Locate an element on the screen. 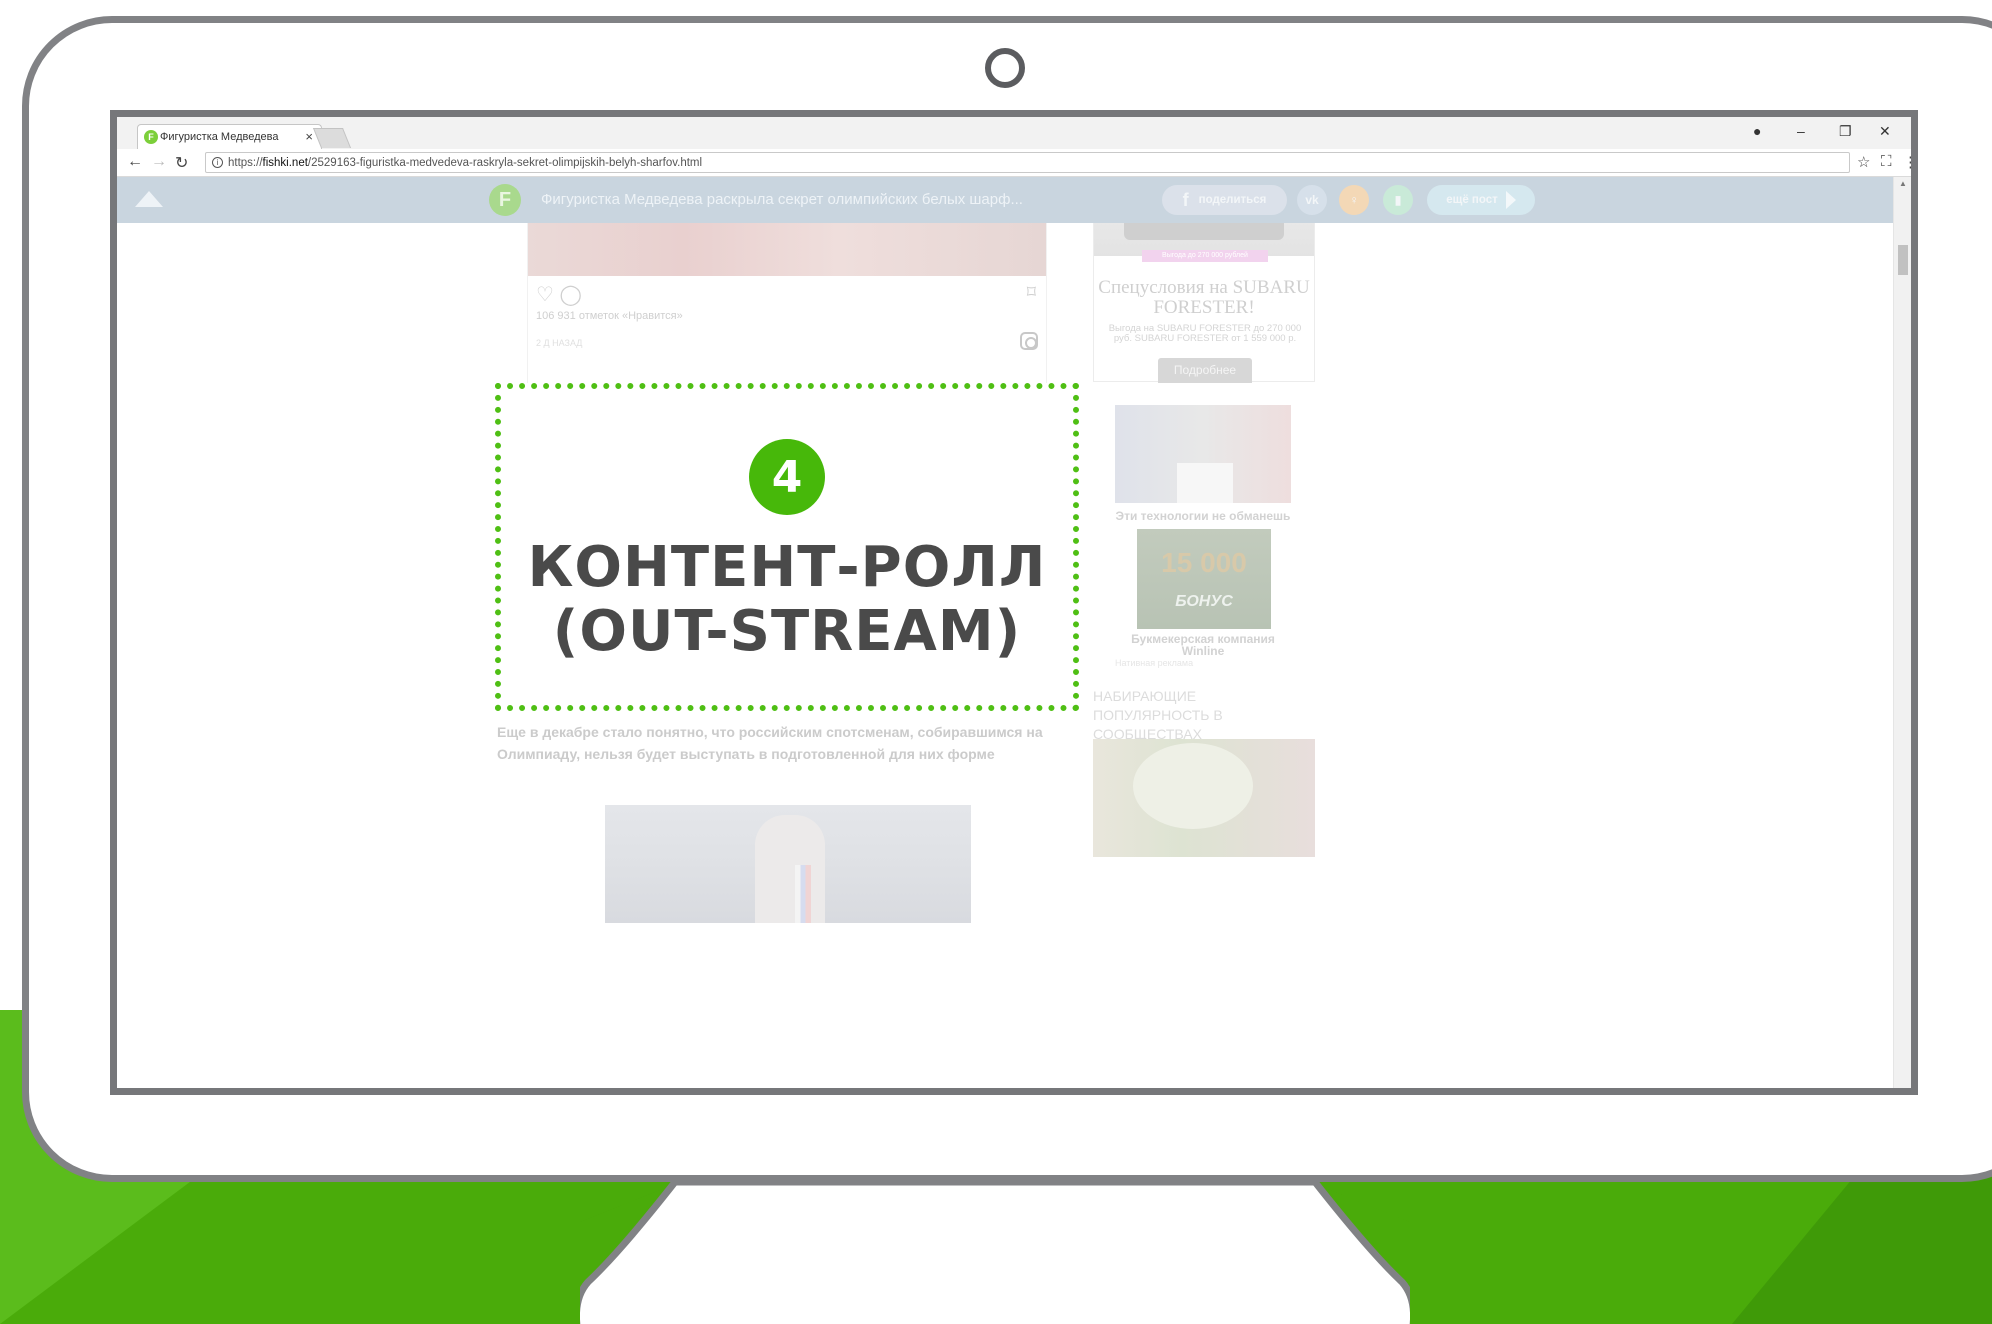  teaser-number: 15 000 is located at coordinates (1204, 562).